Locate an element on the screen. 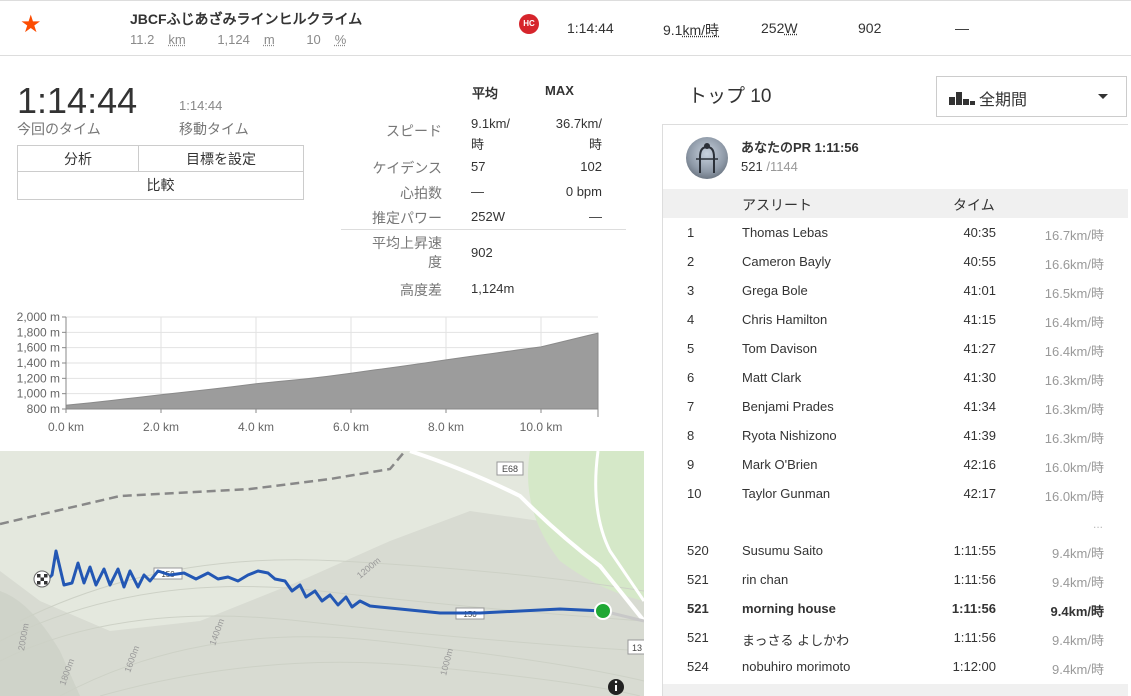 Image resolution: width=1131 pixels, height=696 pixels. table-row: 7 Benjami Prades 41:34 16.3km/時 is located at coordinates (895, 406).